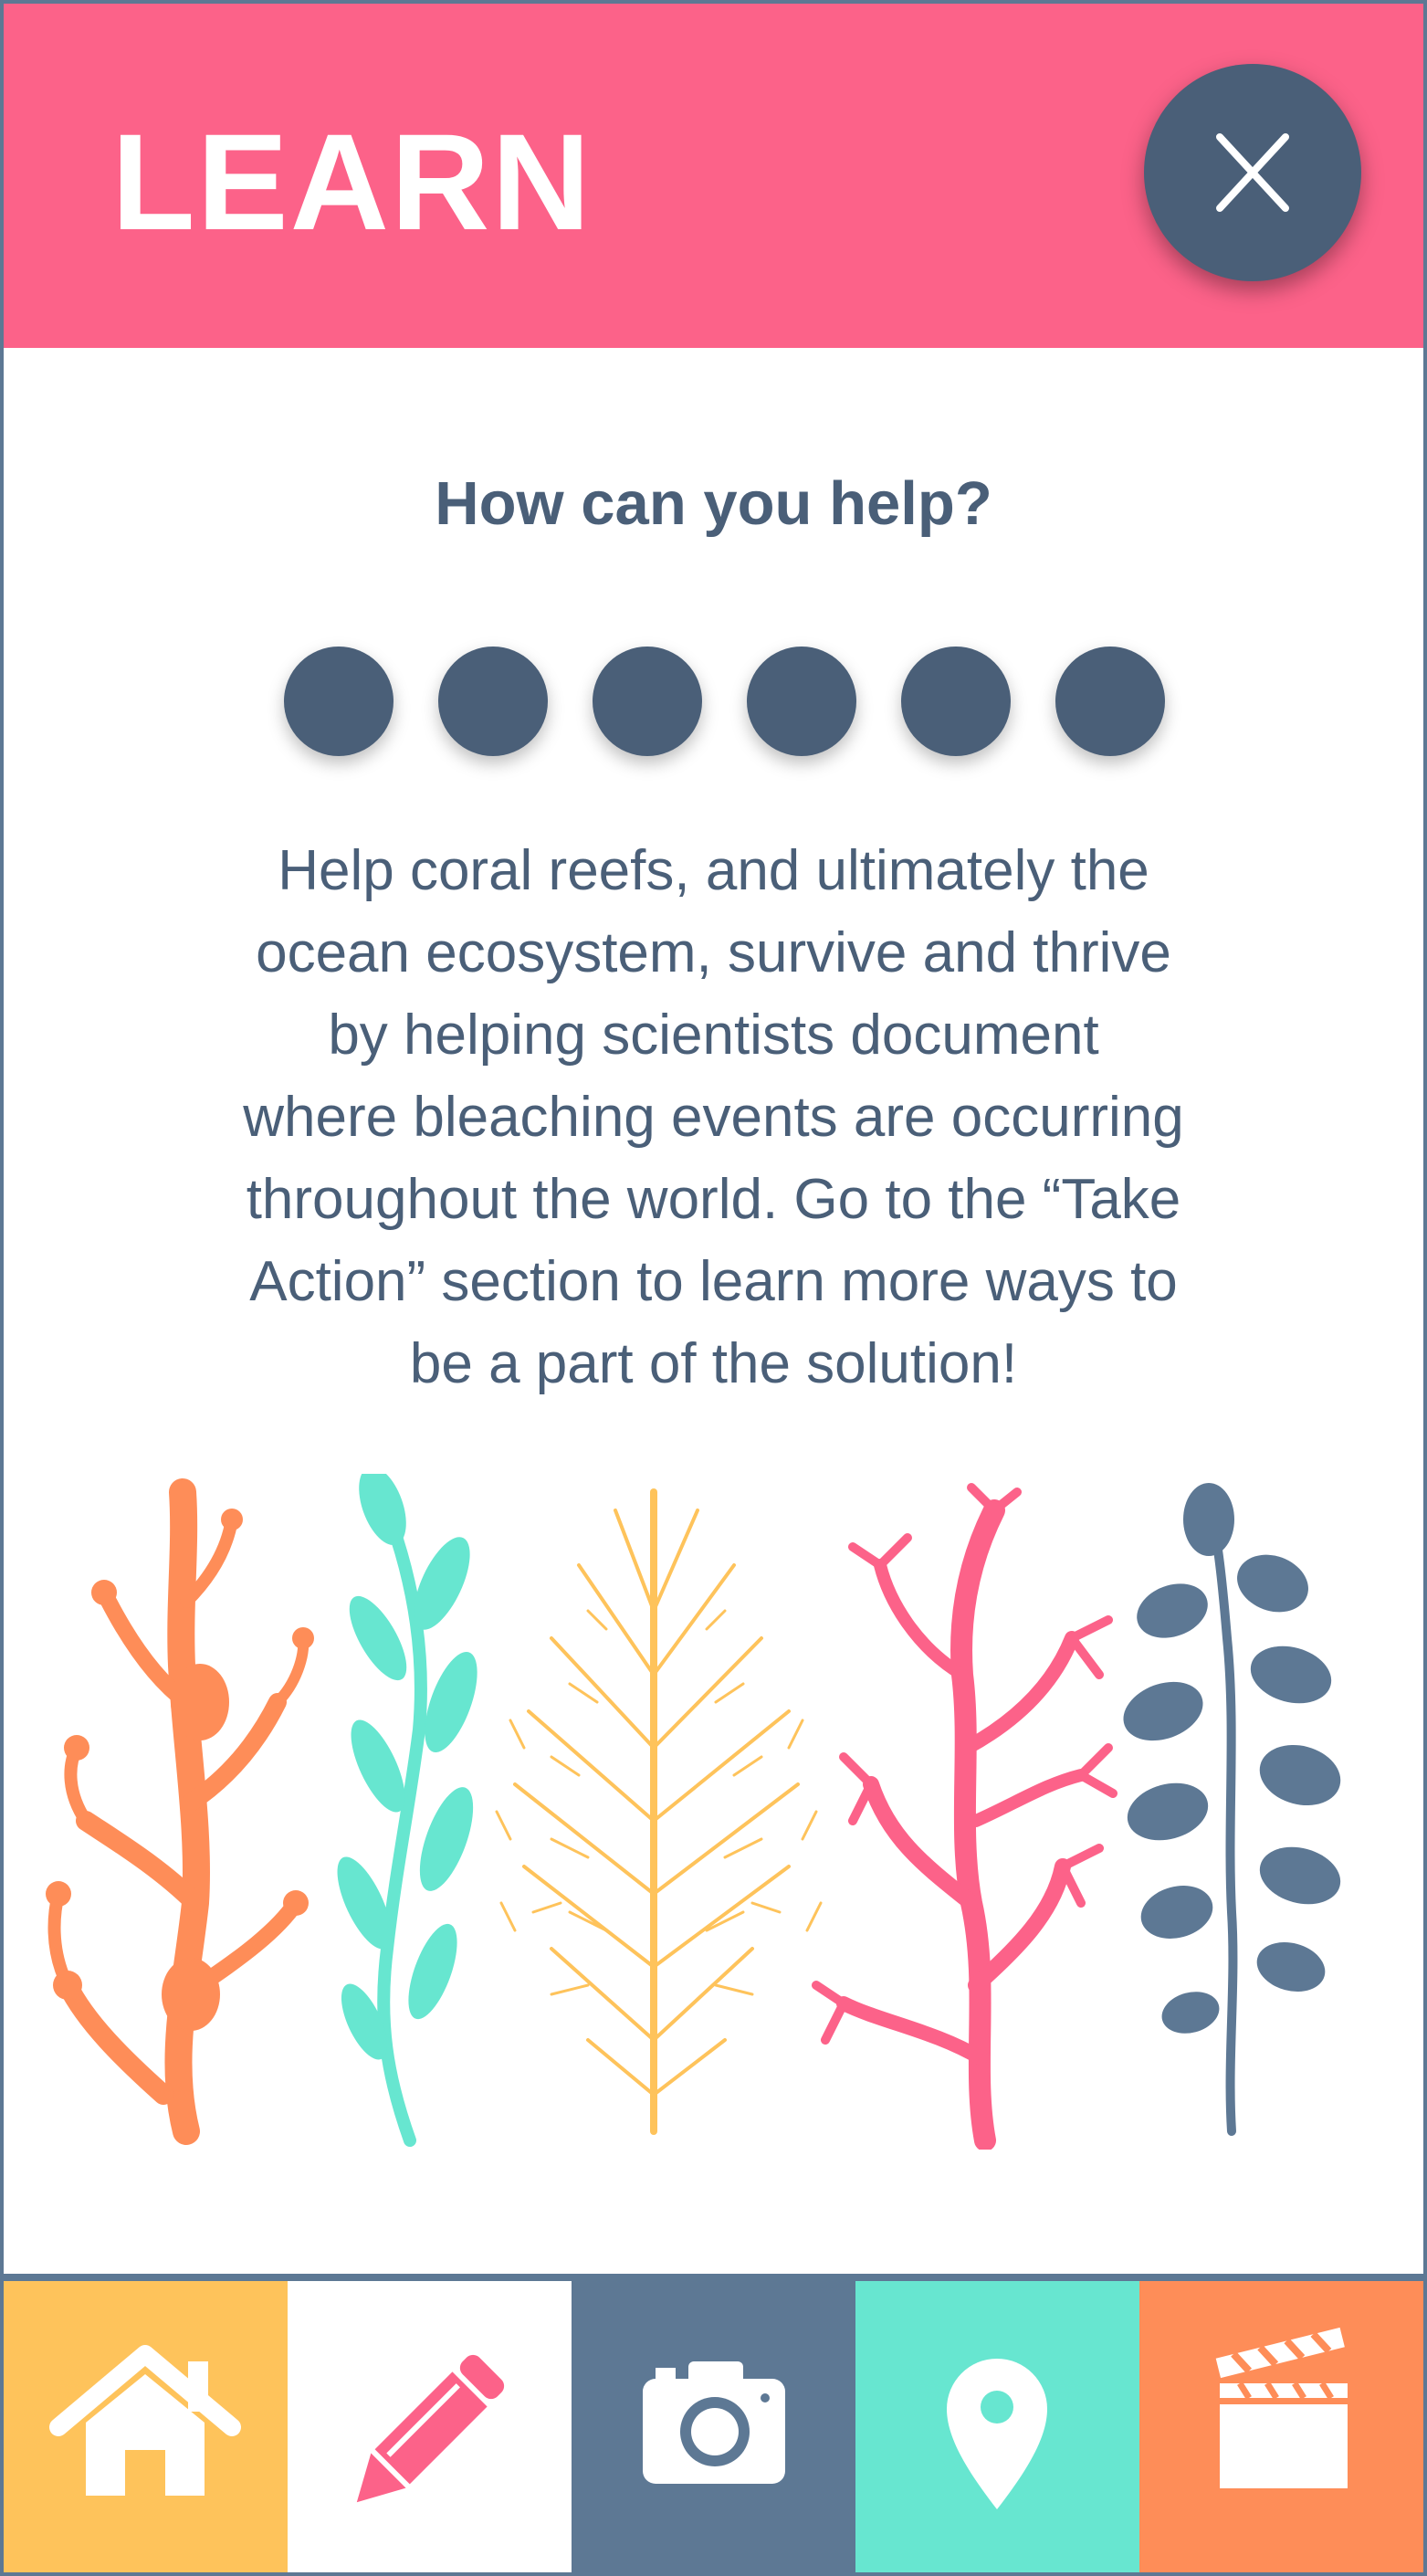 This screenshot has width=1427, height=2576. I want to click on close-button, so click(1253, 172).